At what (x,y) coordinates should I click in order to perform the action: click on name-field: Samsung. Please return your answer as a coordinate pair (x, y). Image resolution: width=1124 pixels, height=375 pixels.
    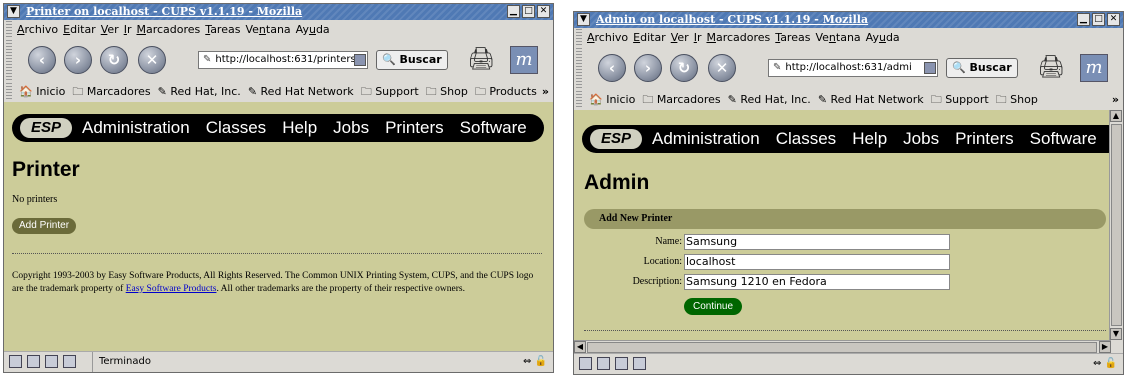
    Looking at the image, I should click on (817, 242).